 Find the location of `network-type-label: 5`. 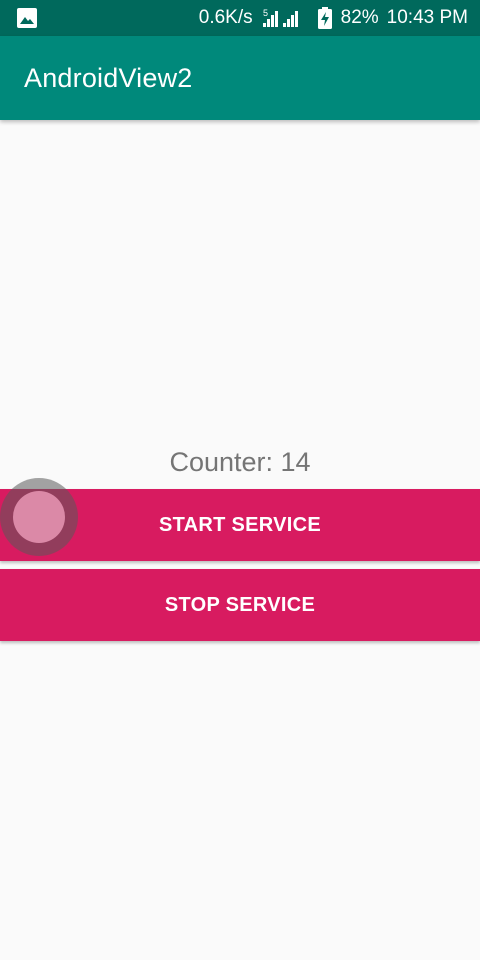

network-type-label: 5 is located at coordinates (265, 13).